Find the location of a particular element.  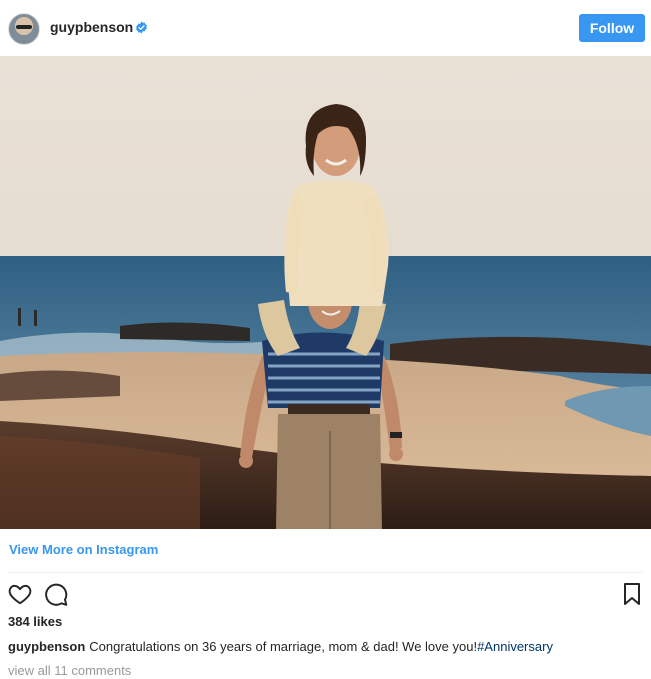

view-more-link: View More on Instagram is located at coordinates (83, 549).